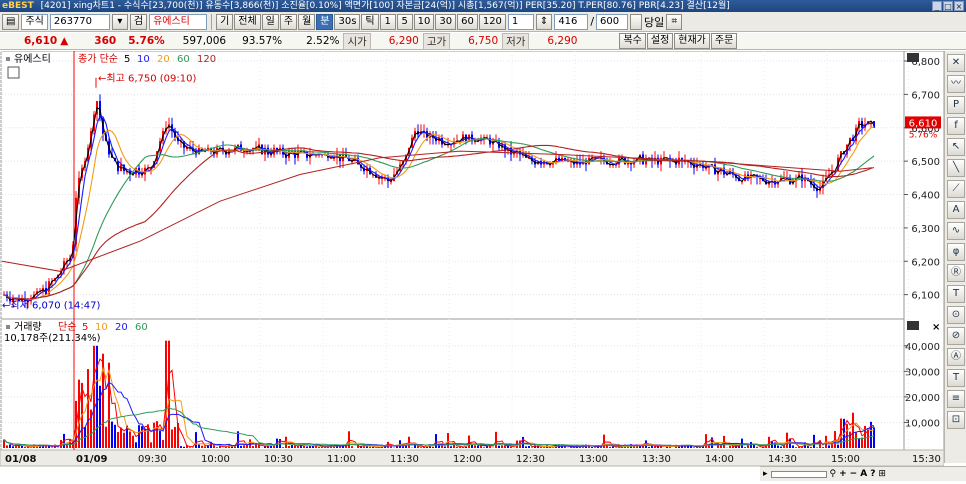 The height and width of the screenshot is (484, 966). Describe the element at coordinates (956, 252) in the screenshot. I see `side-tool-9-icon: φ` at that location.